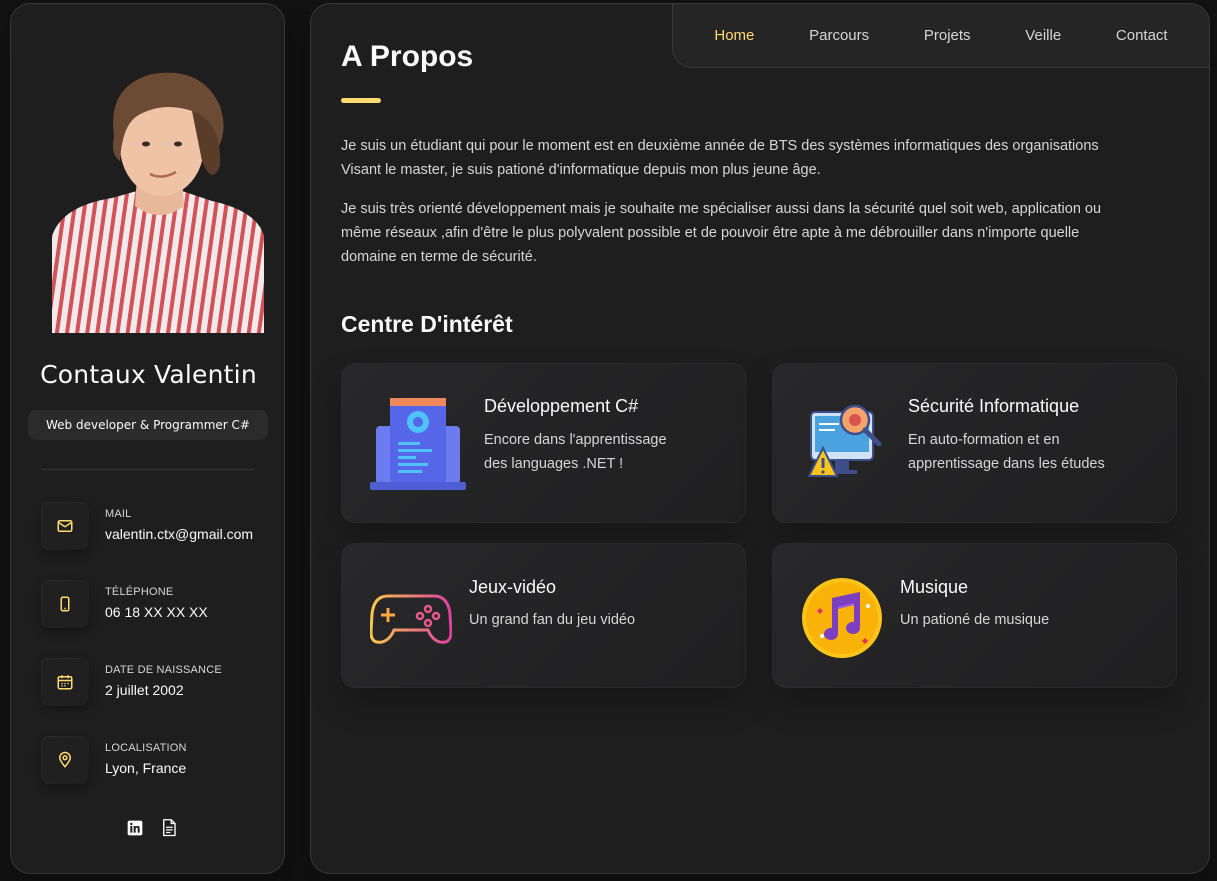  Describe the element at coordinates (148, 425) in the screenshot. I see `profile-title-badge: Web developer & Programmer C#` at that location.